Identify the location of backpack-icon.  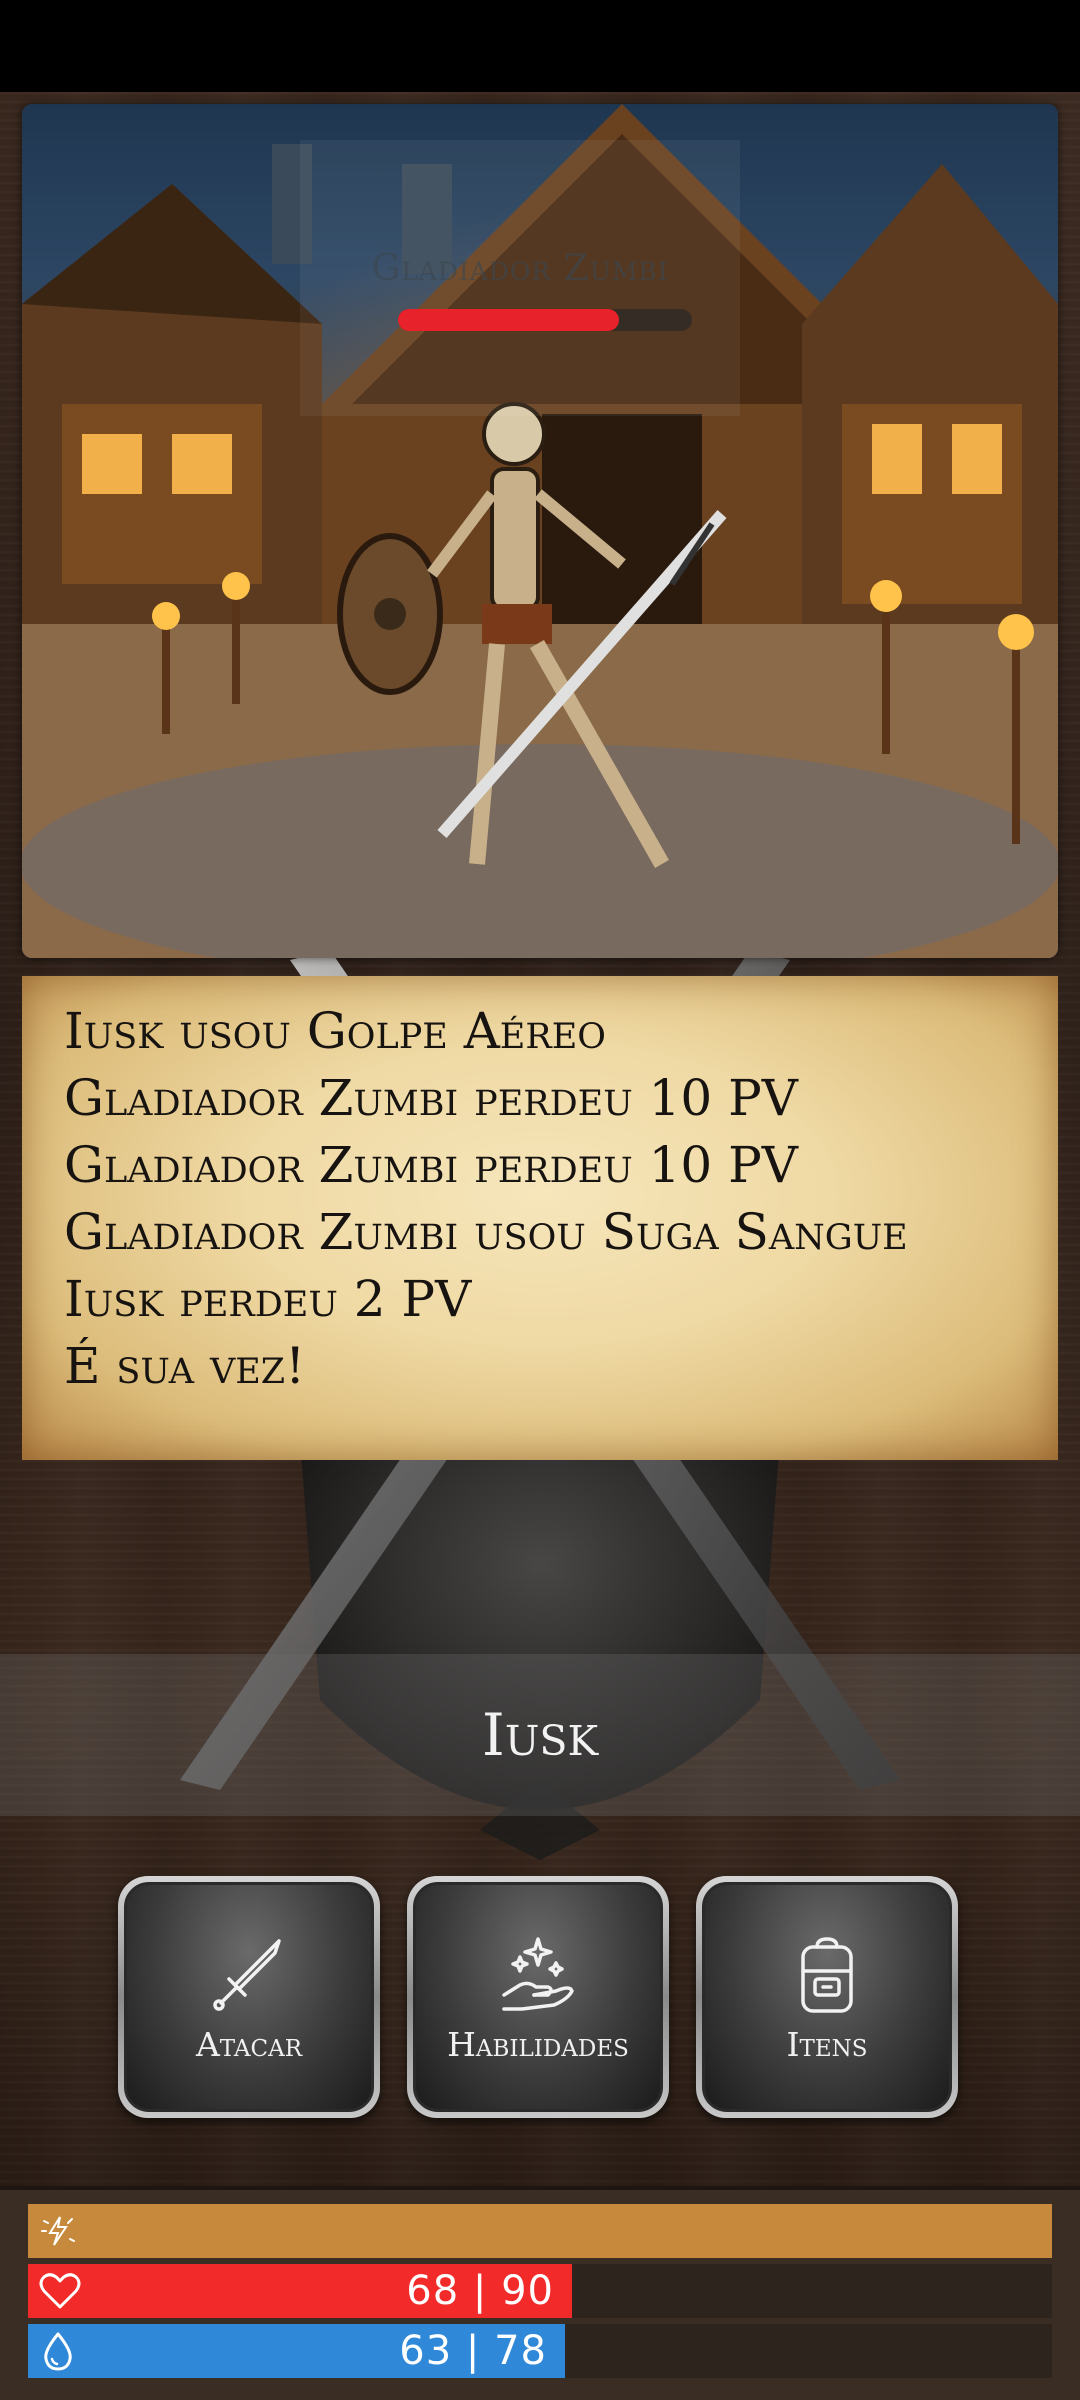
(827, 1975).